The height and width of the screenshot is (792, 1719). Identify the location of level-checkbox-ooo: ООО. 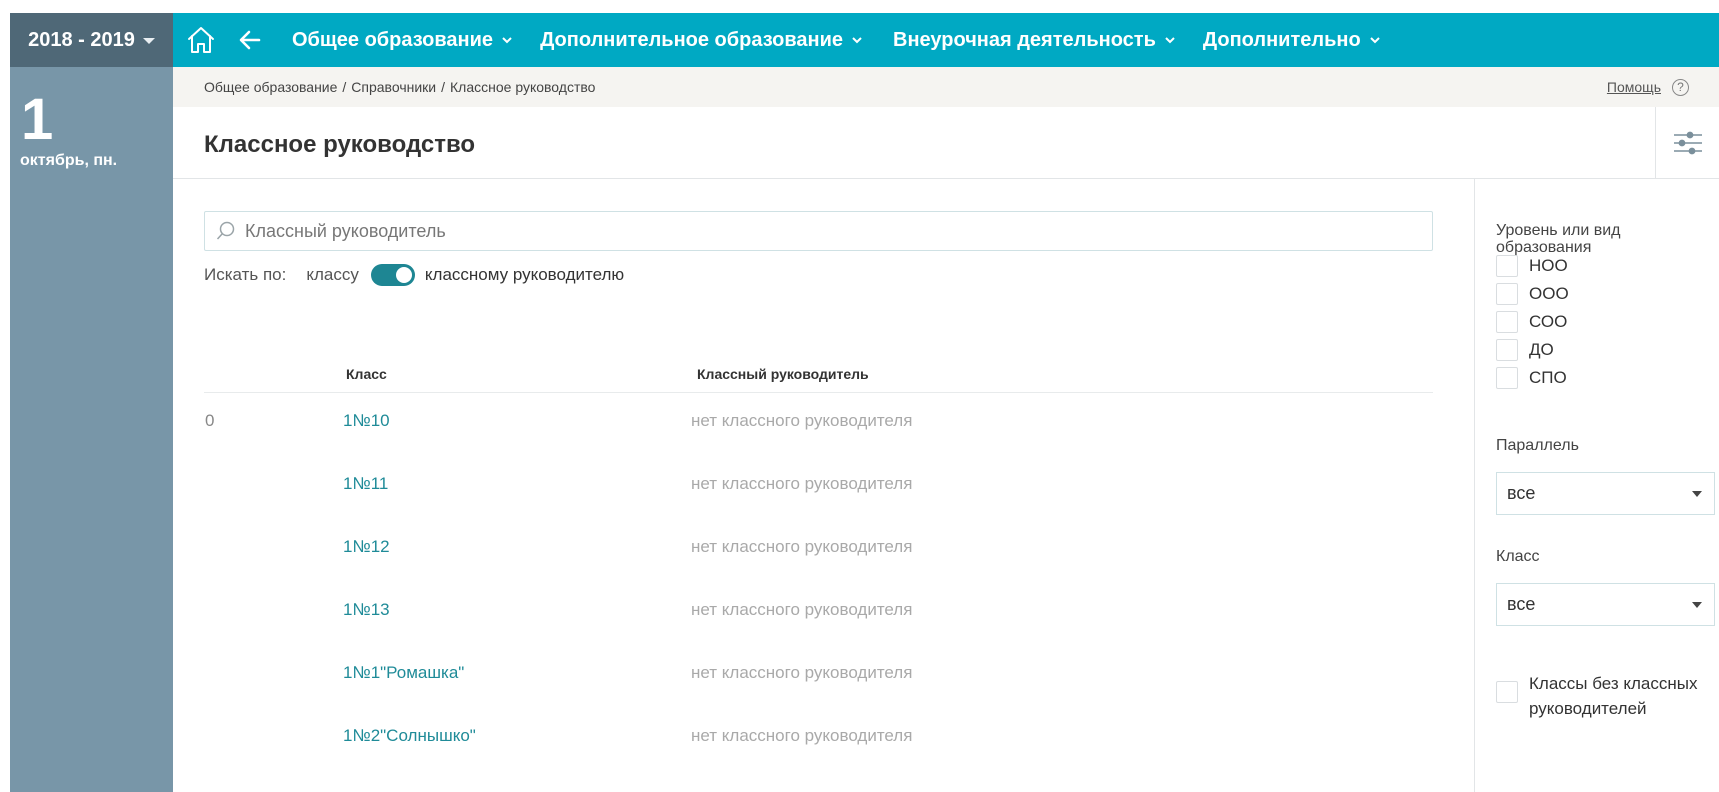
(1532, 294).